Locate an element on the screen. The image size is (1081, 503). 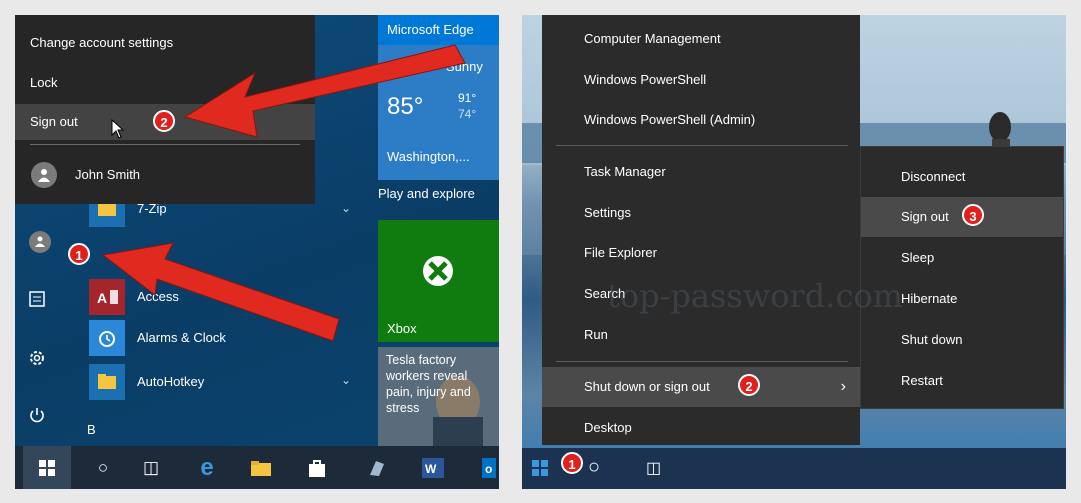
change-account-settings-item: Change account settings is located at coordinates (165, 43).